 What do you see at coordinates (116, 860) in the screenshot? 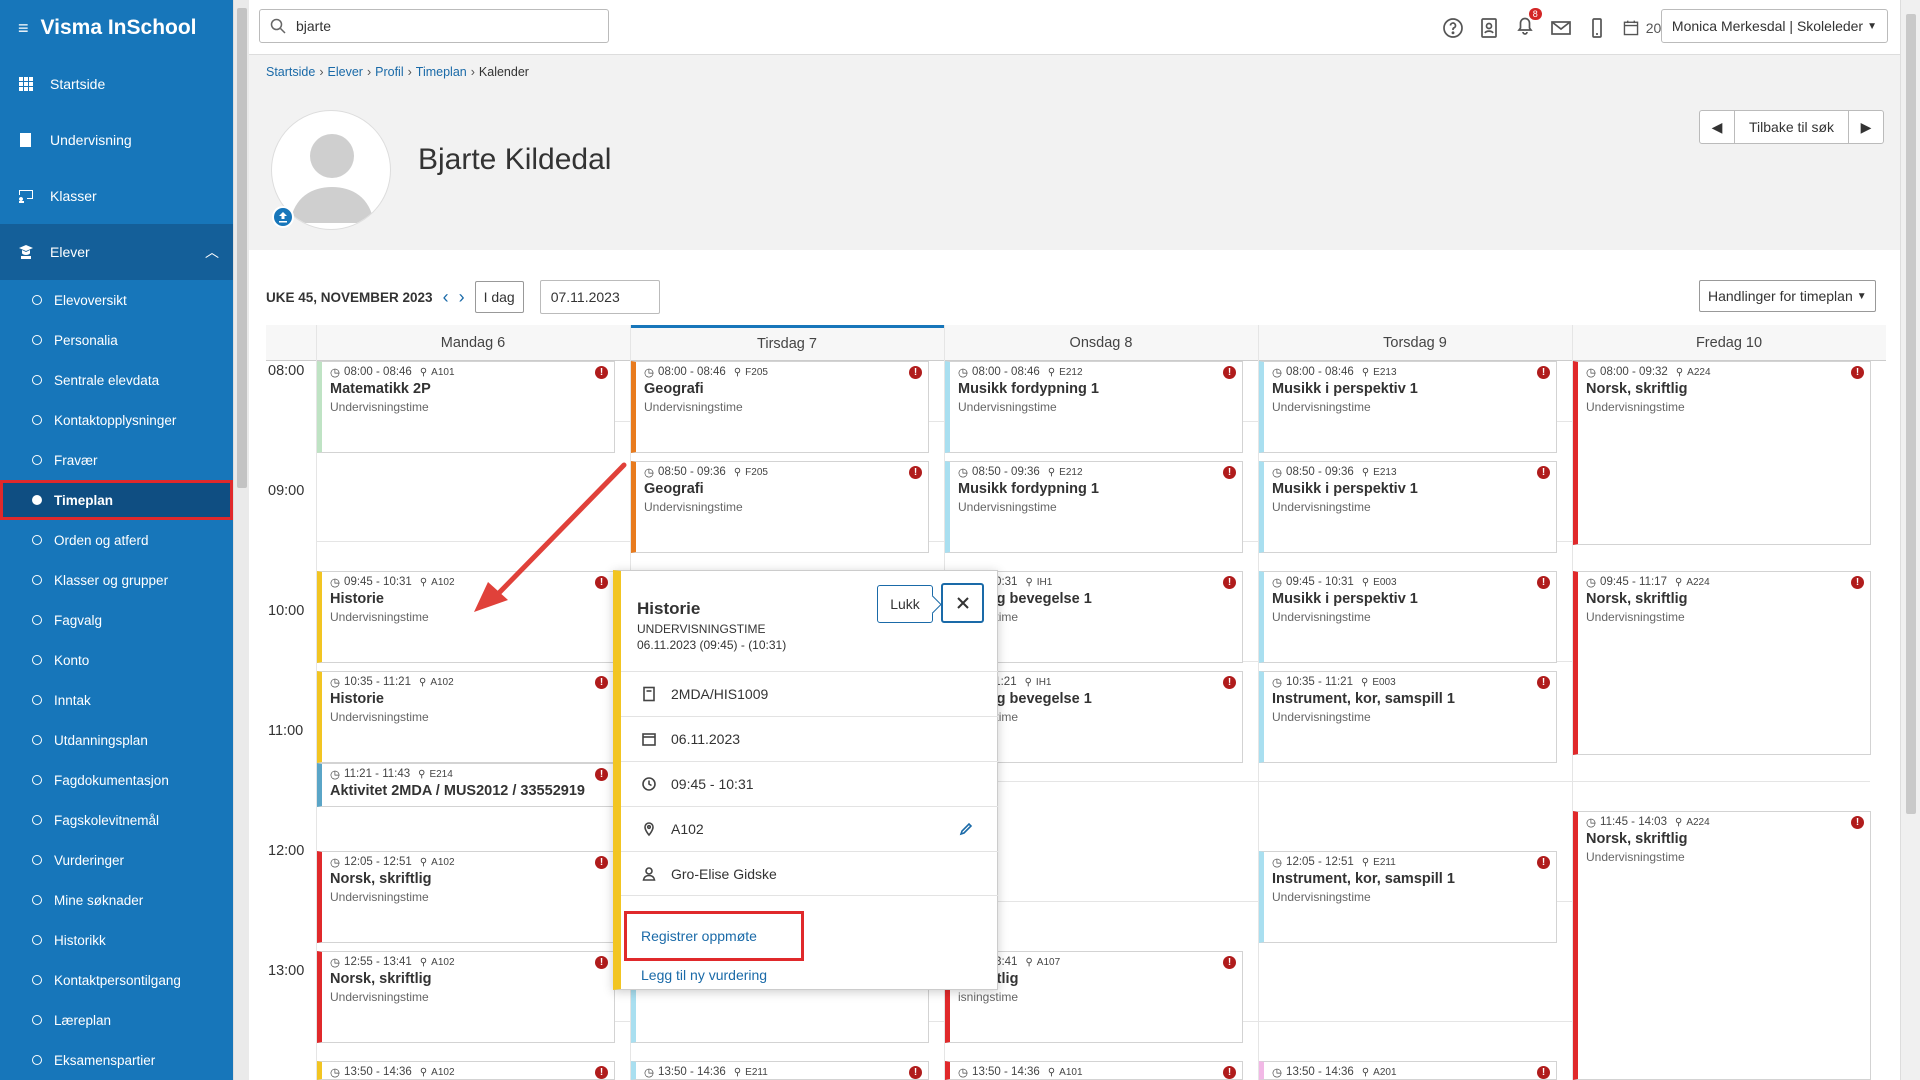
I see `sidebar-subitem-vurderinger: Vurderinger` at bounding box center [116, 860].